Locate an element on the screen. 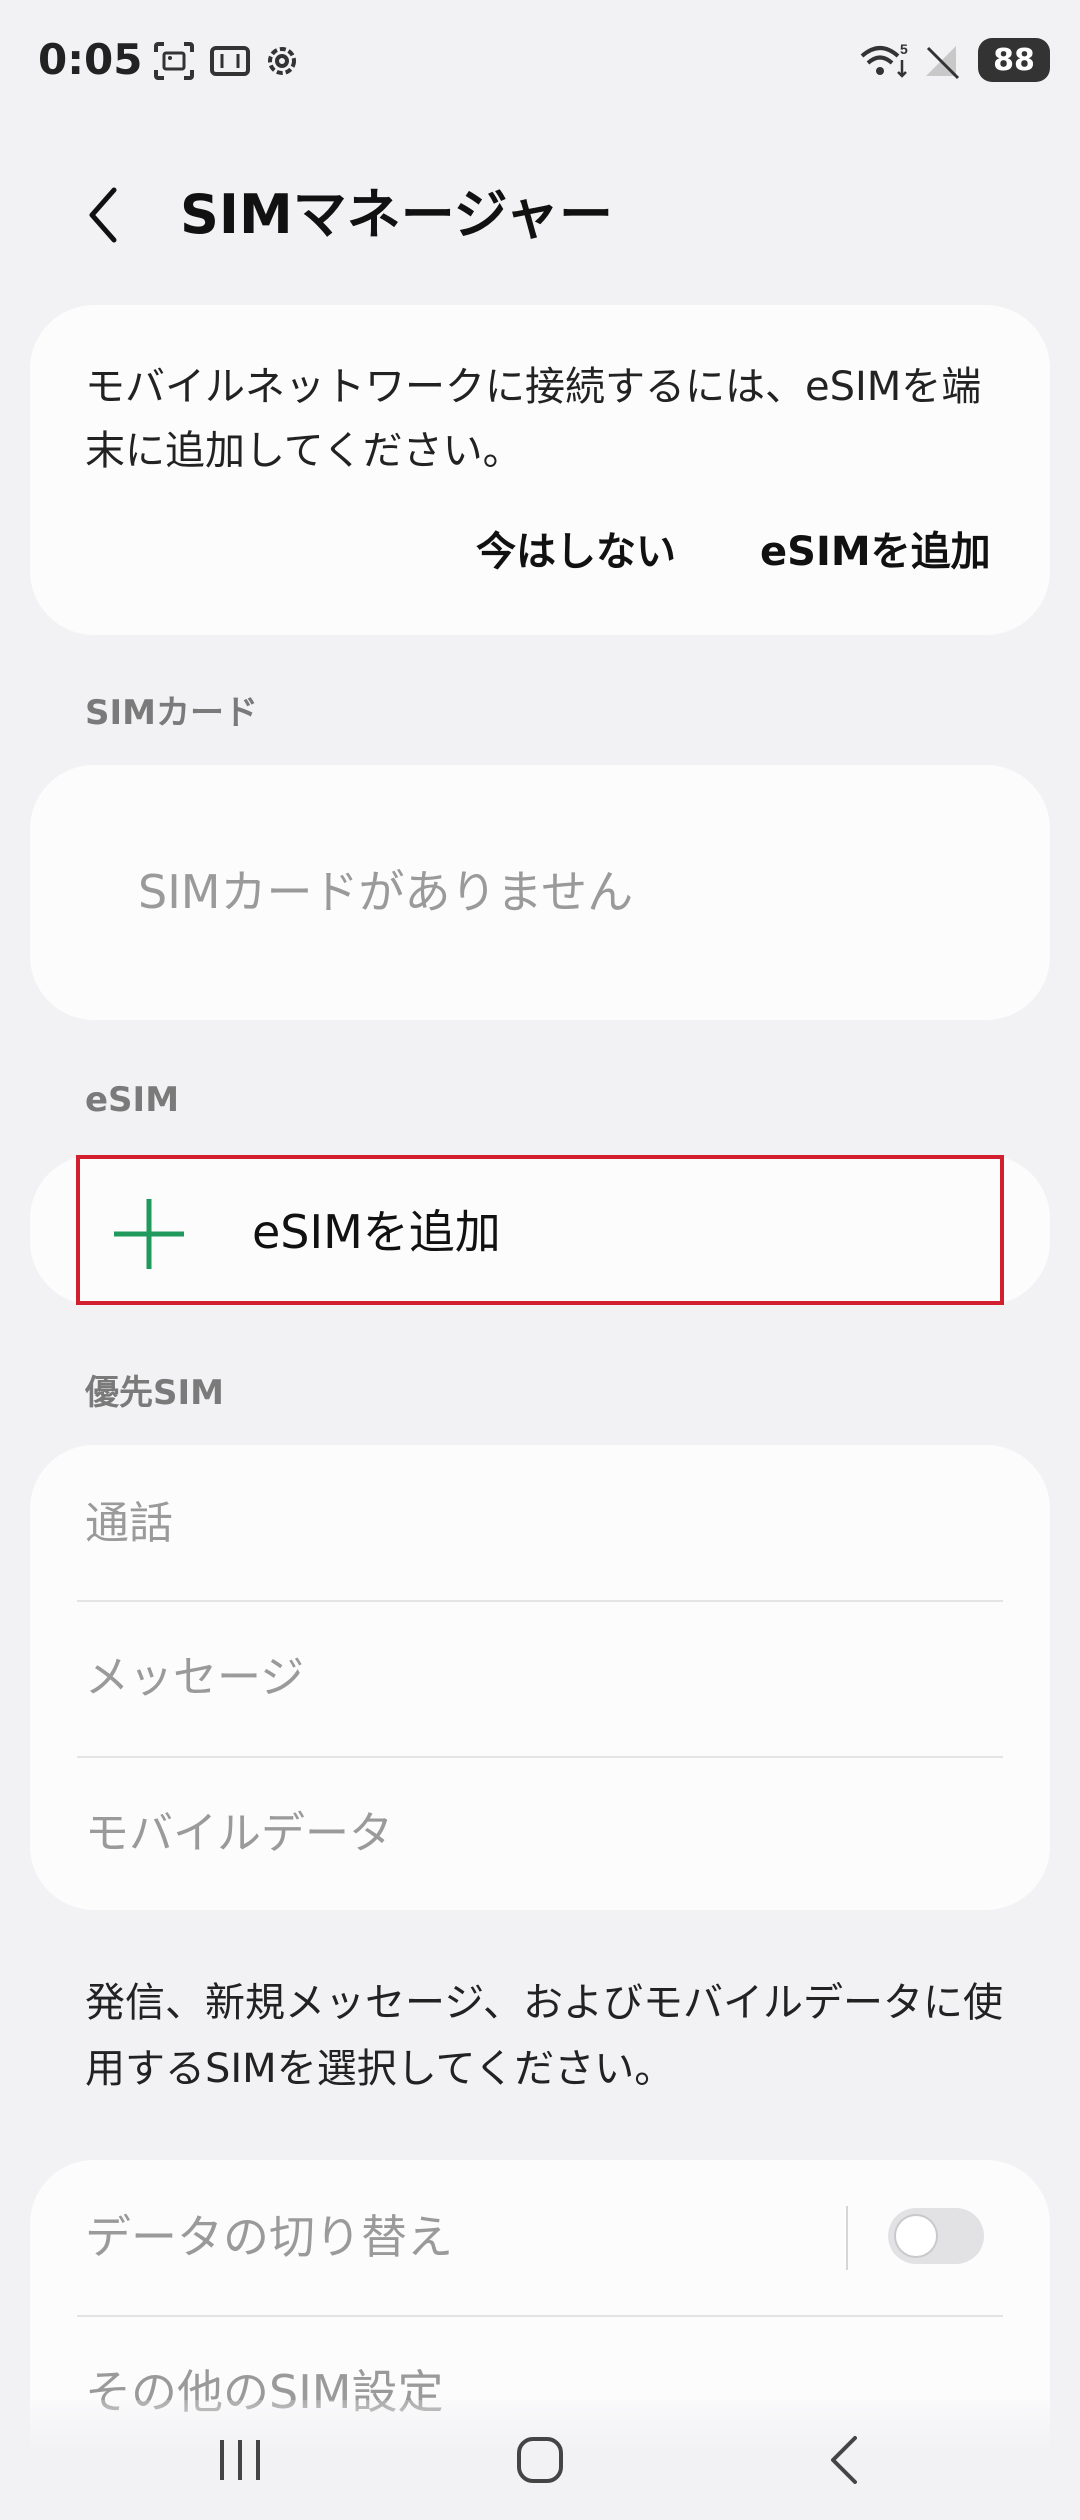 This screenshot has height=2520, width=1080. recent-apps-icon is located at coordinates (240, 2460).